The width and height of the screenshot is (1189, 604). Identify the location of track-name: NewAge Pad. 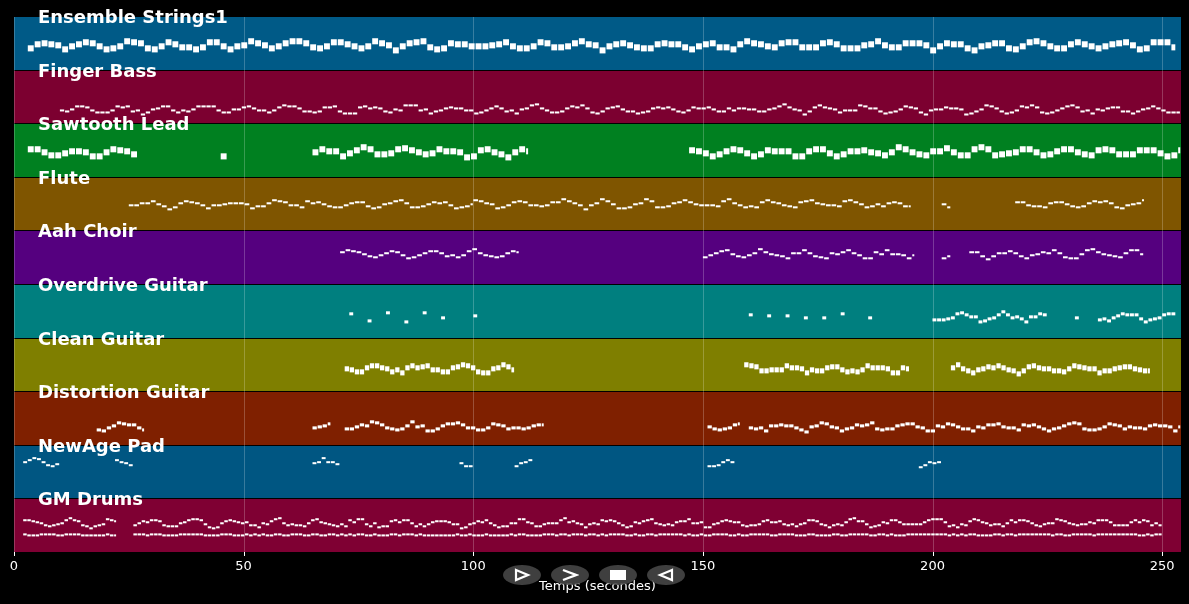
(101, 445).